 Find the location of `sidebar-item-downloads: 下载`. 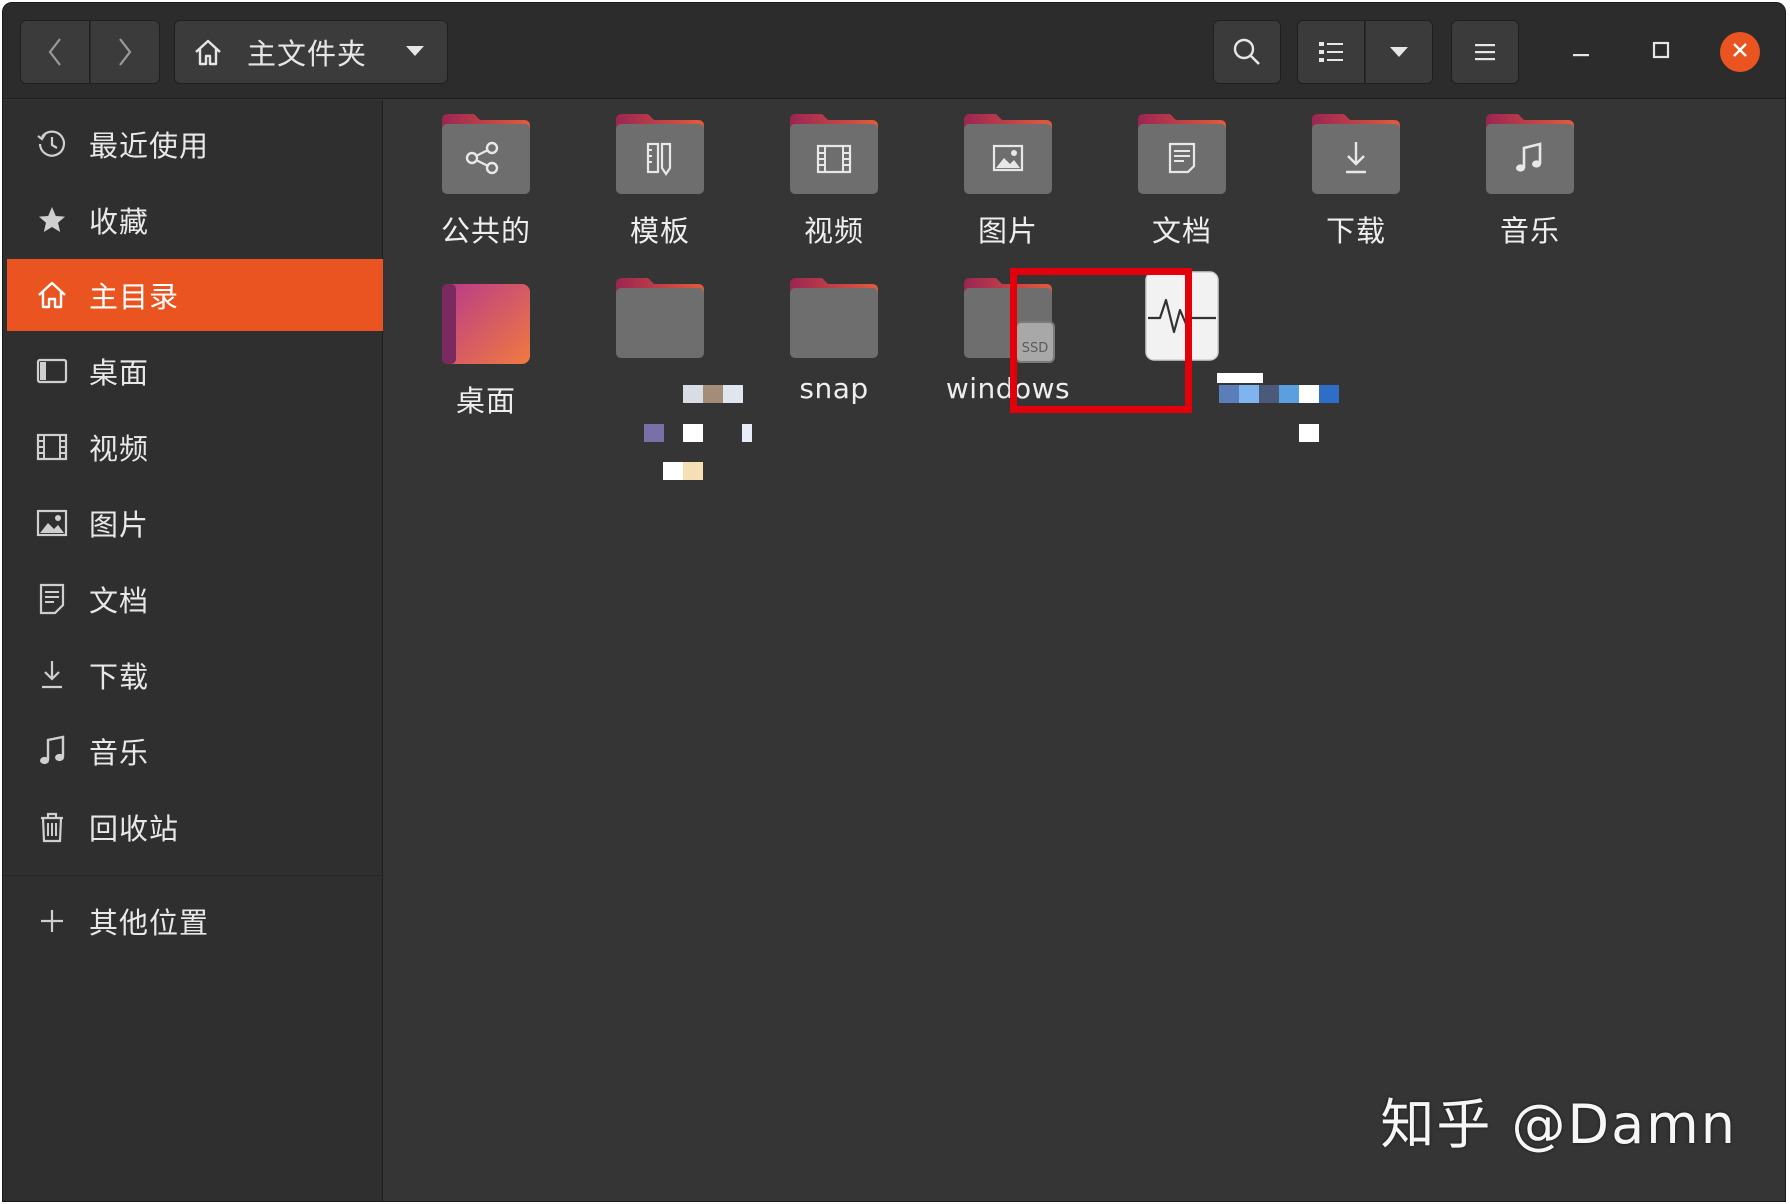

sidebar-item-downloads: 下载 is located at coordinates (195, 675).